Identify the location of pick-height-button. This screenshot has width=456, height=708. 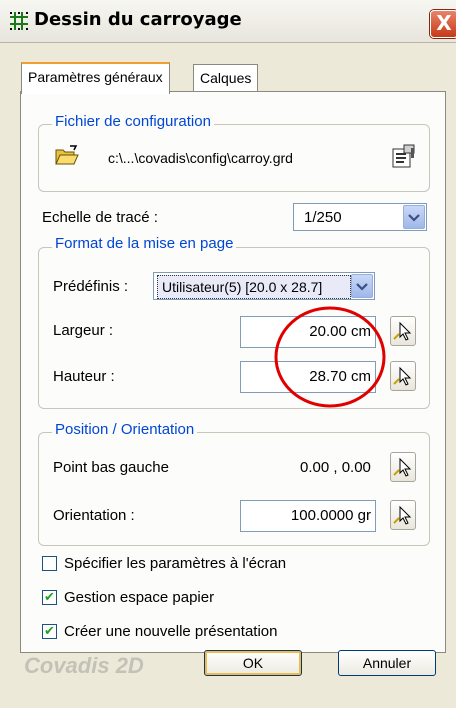
(403, 376).